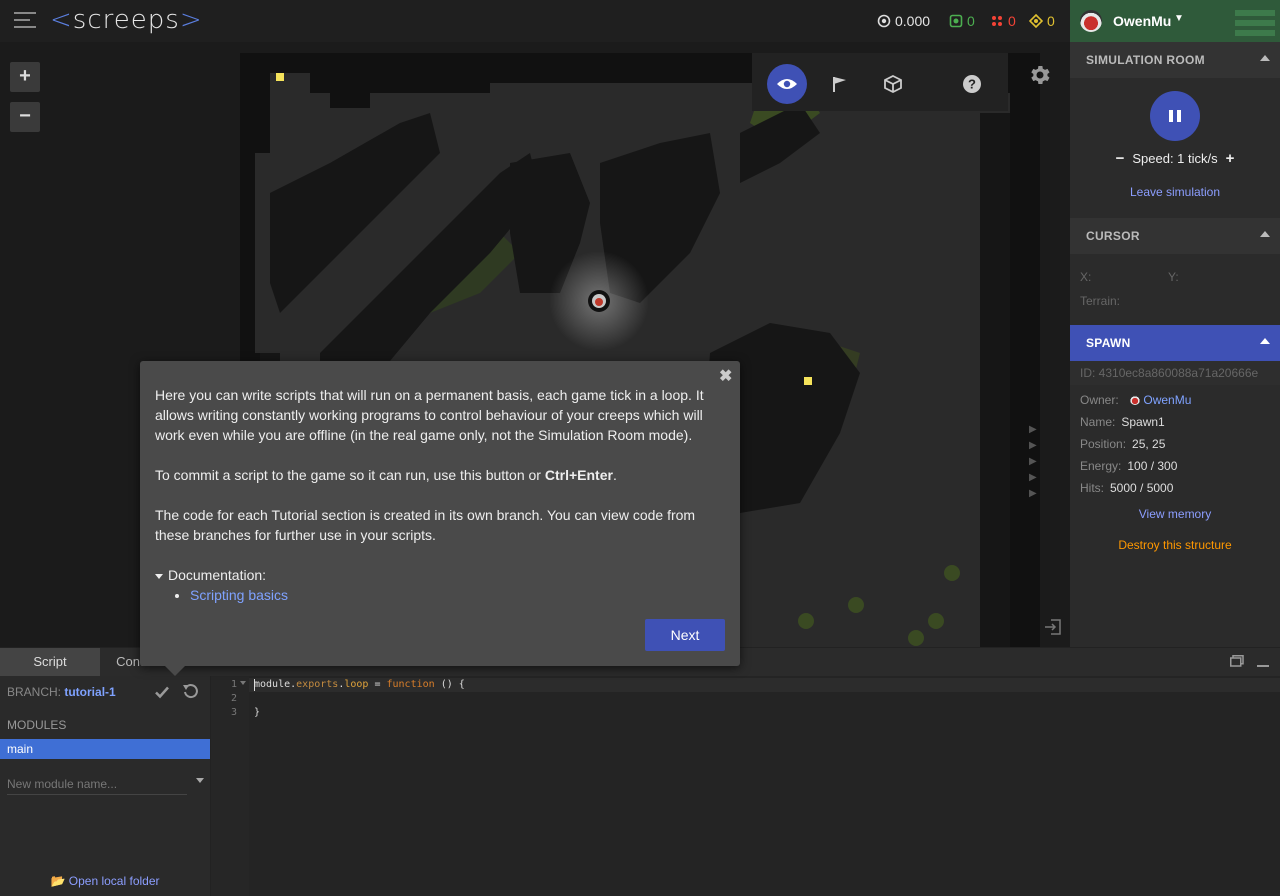  Describe the element at coordinates (725, 377) in the screenshot. I see `close-icon: ✖` at that location.